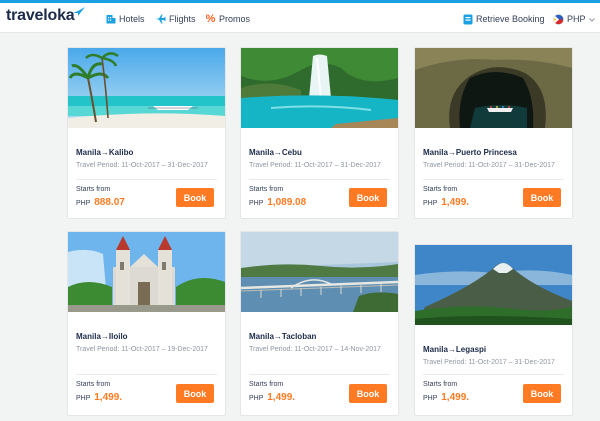 This screenshot has width=600, height=421. I want to click on retrieve-booking-label: Retrieve Booking, so click(510, 19).